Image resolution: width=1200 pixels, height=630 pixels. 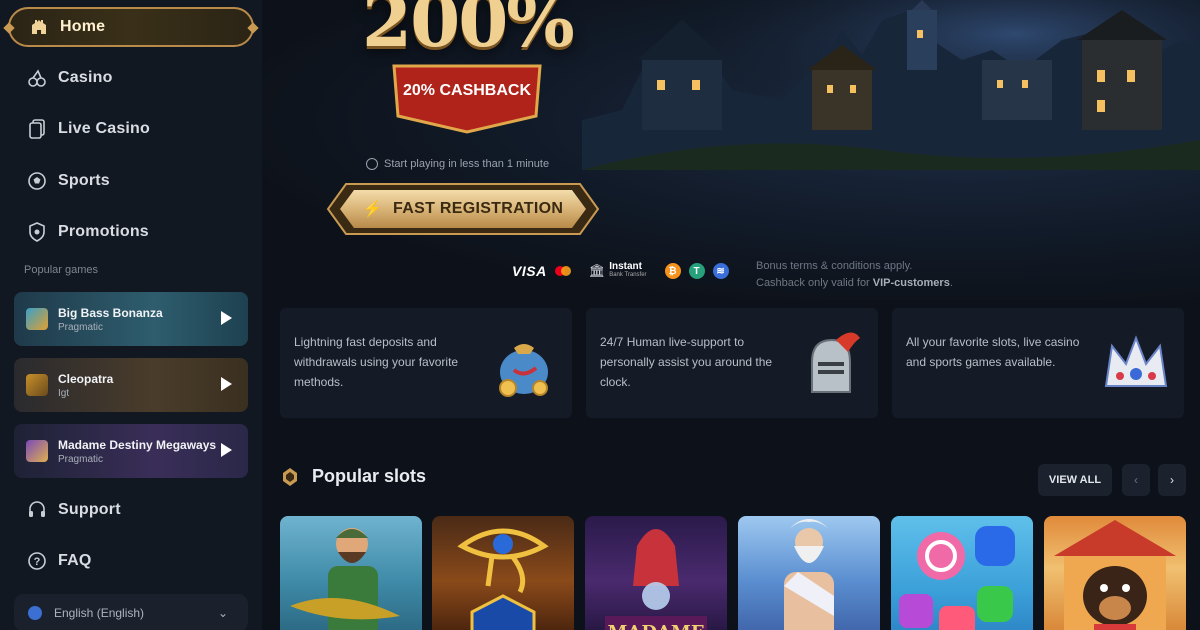 I want to click on popular-slots-heading: Popular slots, so click(x=353, y=476).